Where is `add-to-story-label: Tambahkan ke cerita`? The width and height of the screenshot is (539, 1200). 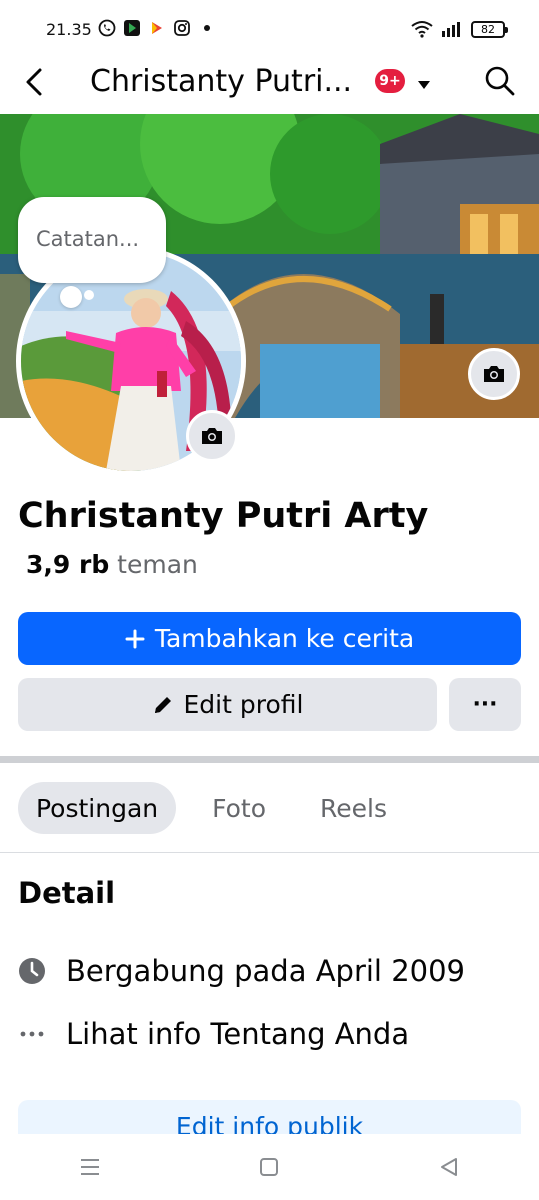 add-to-story-label: Tambahkan ke cerita is located at coordinates (284, 638).